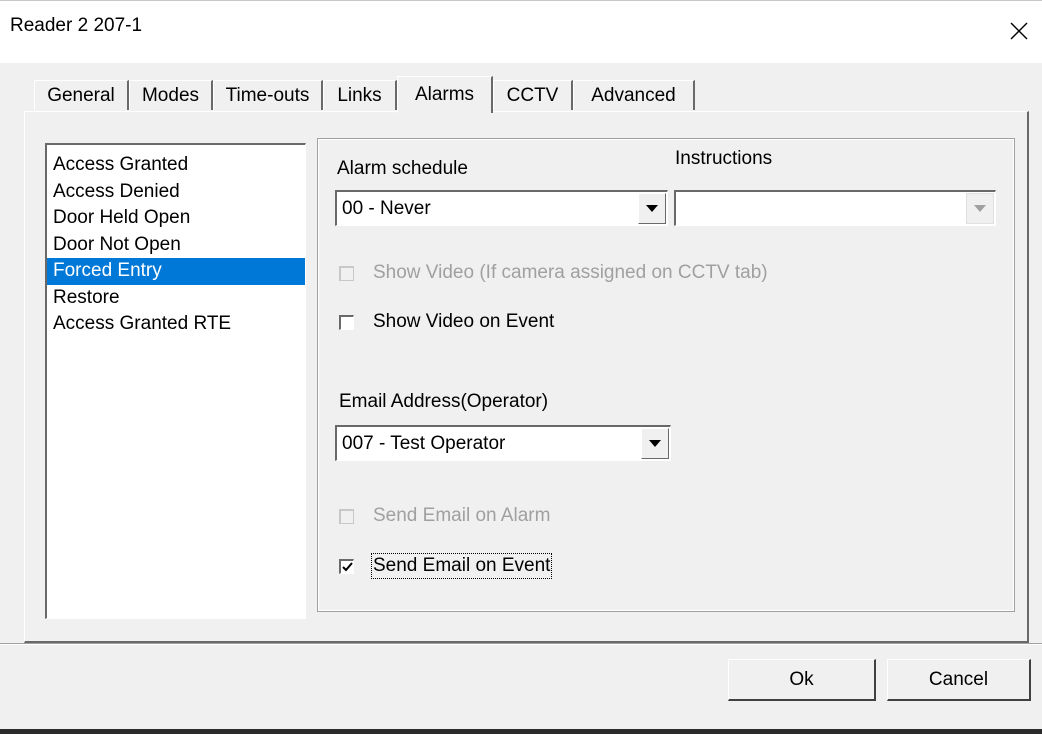  What do you see at coordinates (634, 95) in the screenshot?
I see `tab-advanced: Advanced` at bounding box center [634, 95].